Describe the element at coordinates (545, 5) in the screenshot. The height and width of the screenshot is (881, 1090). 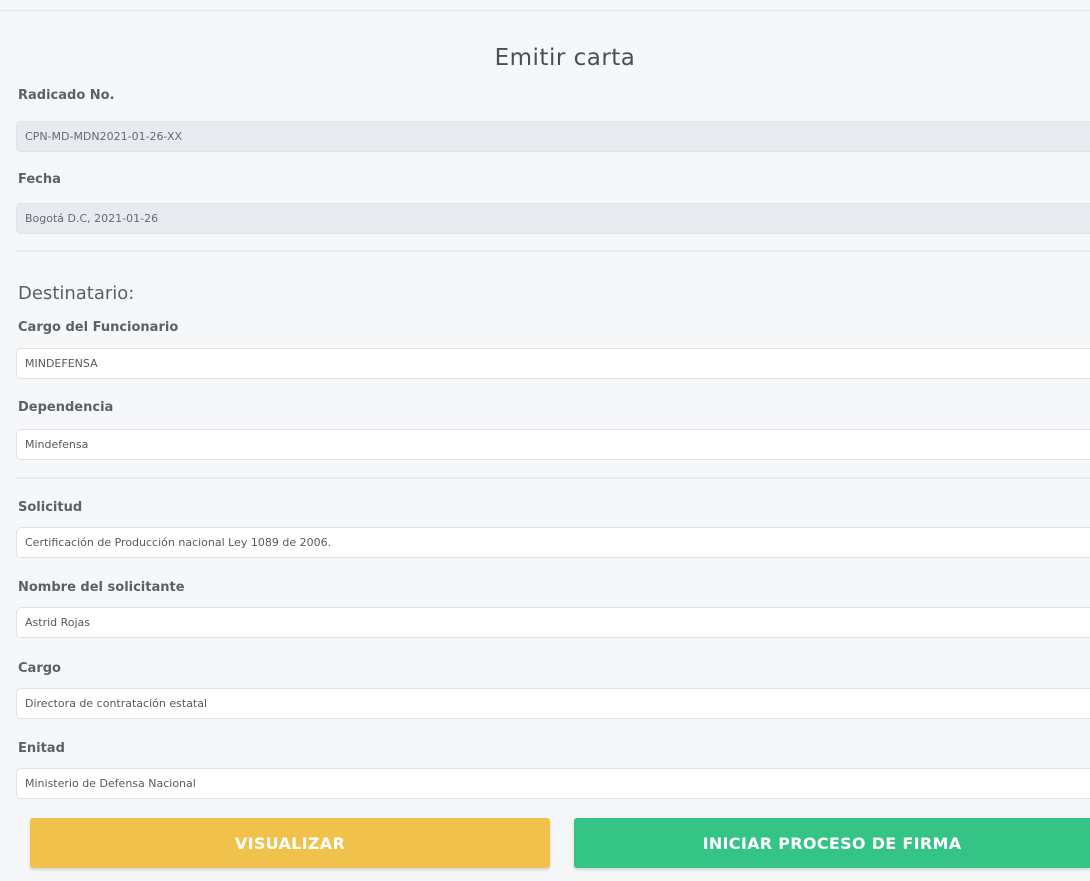
I see `top-bar` at that location.